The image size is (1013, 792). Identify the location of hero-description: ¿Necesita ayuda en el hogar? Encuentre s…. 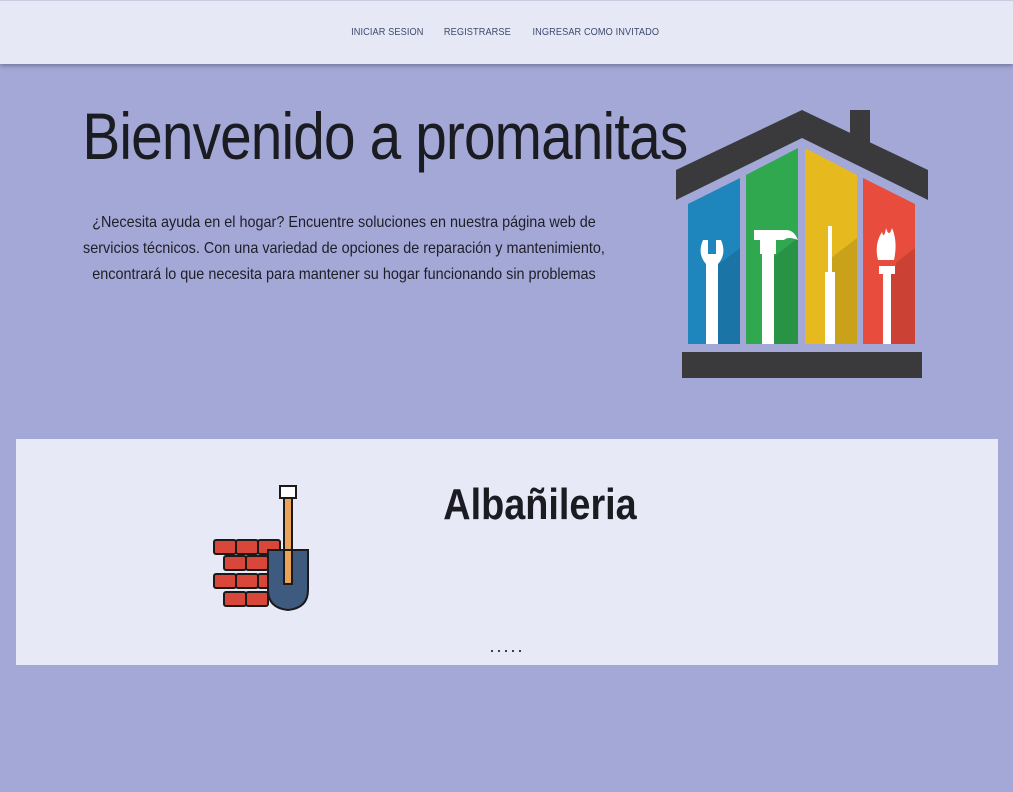
(344, 248).